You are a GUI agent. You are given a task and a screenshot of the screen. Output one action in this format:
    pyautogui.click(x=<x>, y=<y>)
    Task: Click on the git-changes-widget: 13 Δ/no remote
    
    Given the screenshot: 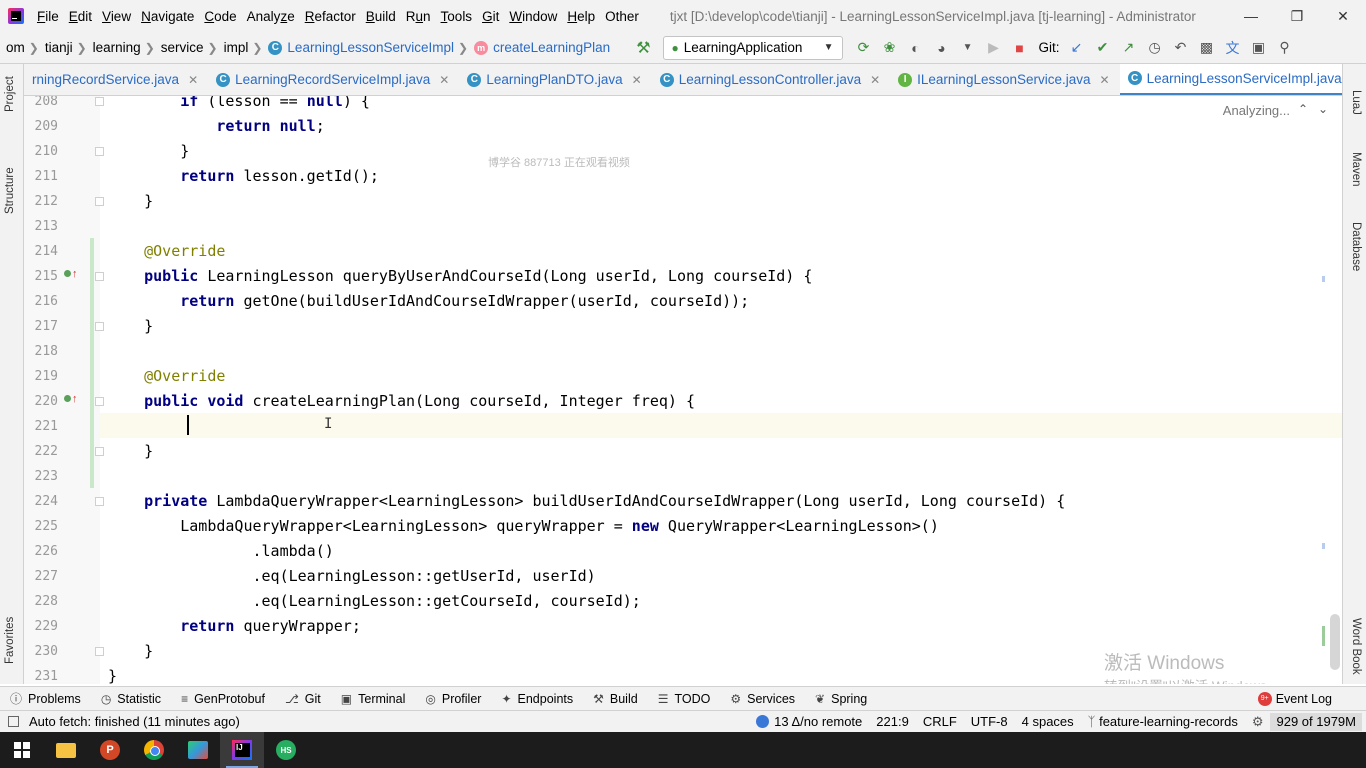 What is the action you would take?
    pyautogui.click(x=809, y=721)
    